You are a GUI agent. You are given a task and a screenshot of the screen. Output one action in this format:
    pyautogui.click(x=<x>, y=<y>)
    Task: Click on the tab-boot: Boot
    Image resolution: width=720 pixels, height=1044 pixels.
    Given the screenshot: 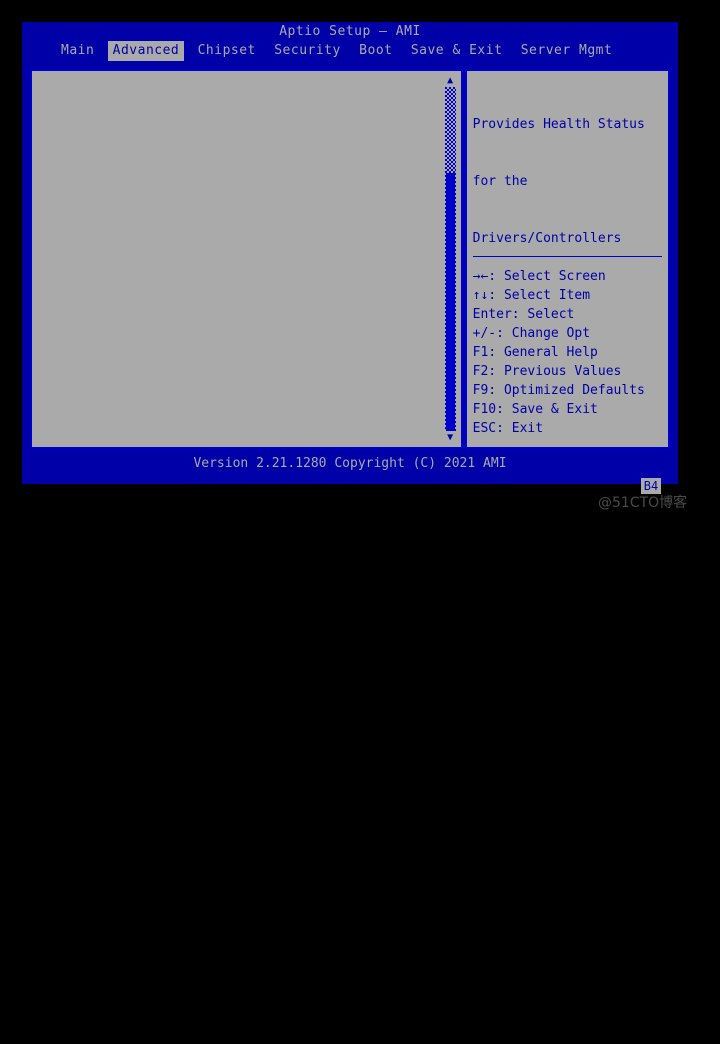 What is the action you would take?
    pyautogui.click(x=375, y=51)
    